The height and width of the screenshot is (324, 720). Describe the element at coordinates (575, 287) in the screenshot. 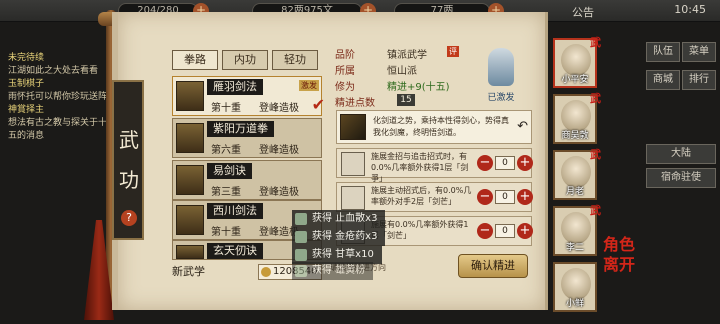

I see `character-portrait: 小鲜` at that location.